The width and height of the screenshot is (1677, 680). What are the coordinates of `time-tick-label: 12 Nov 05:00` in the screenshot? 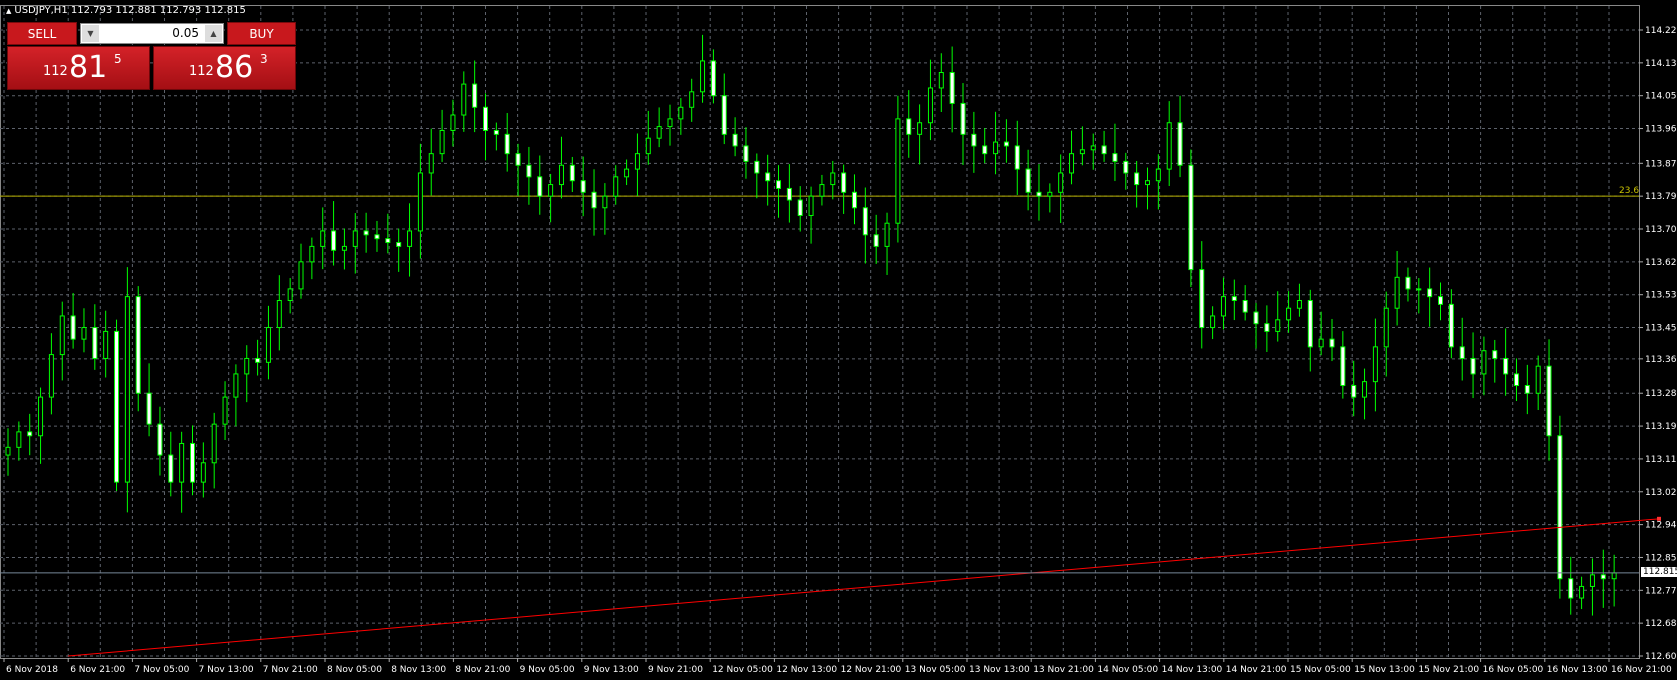 It's located at (742, 670).